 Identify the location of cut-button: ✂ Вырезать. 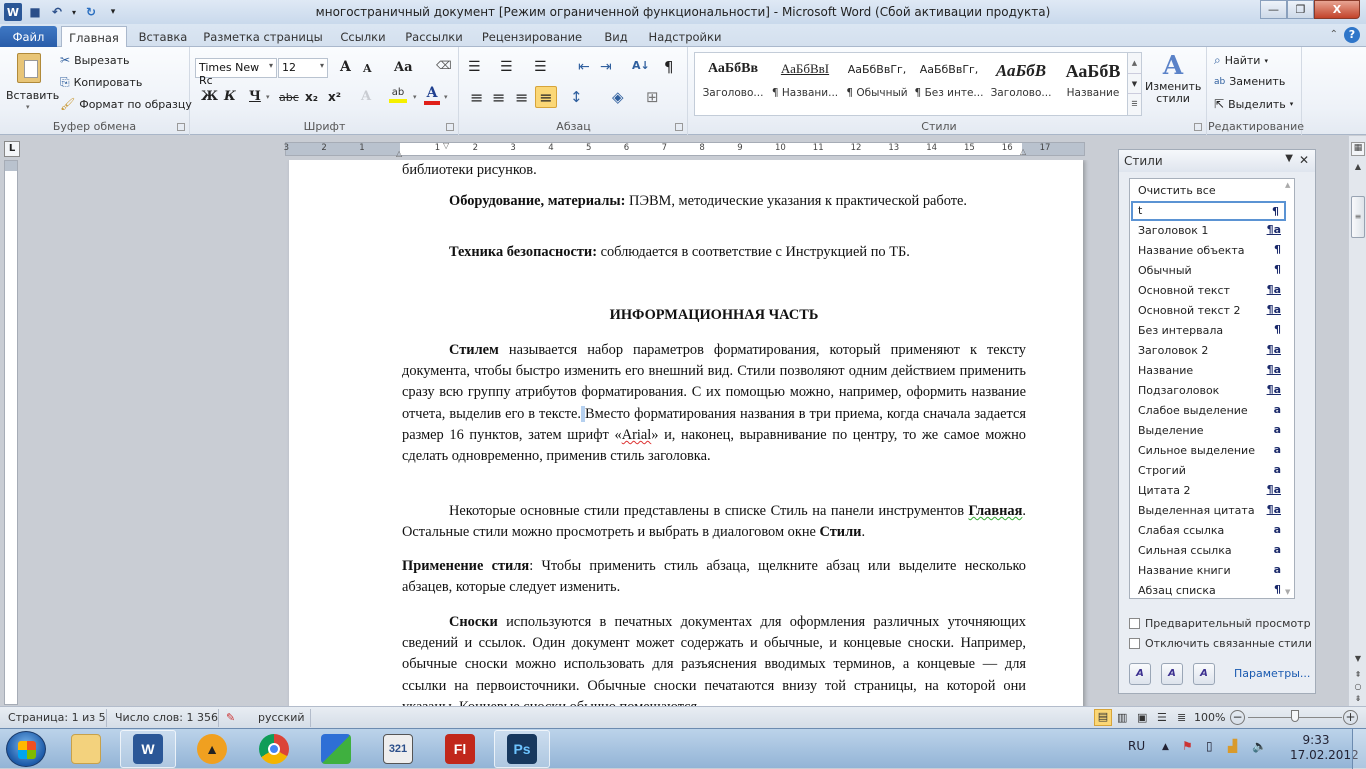
(95, 60).